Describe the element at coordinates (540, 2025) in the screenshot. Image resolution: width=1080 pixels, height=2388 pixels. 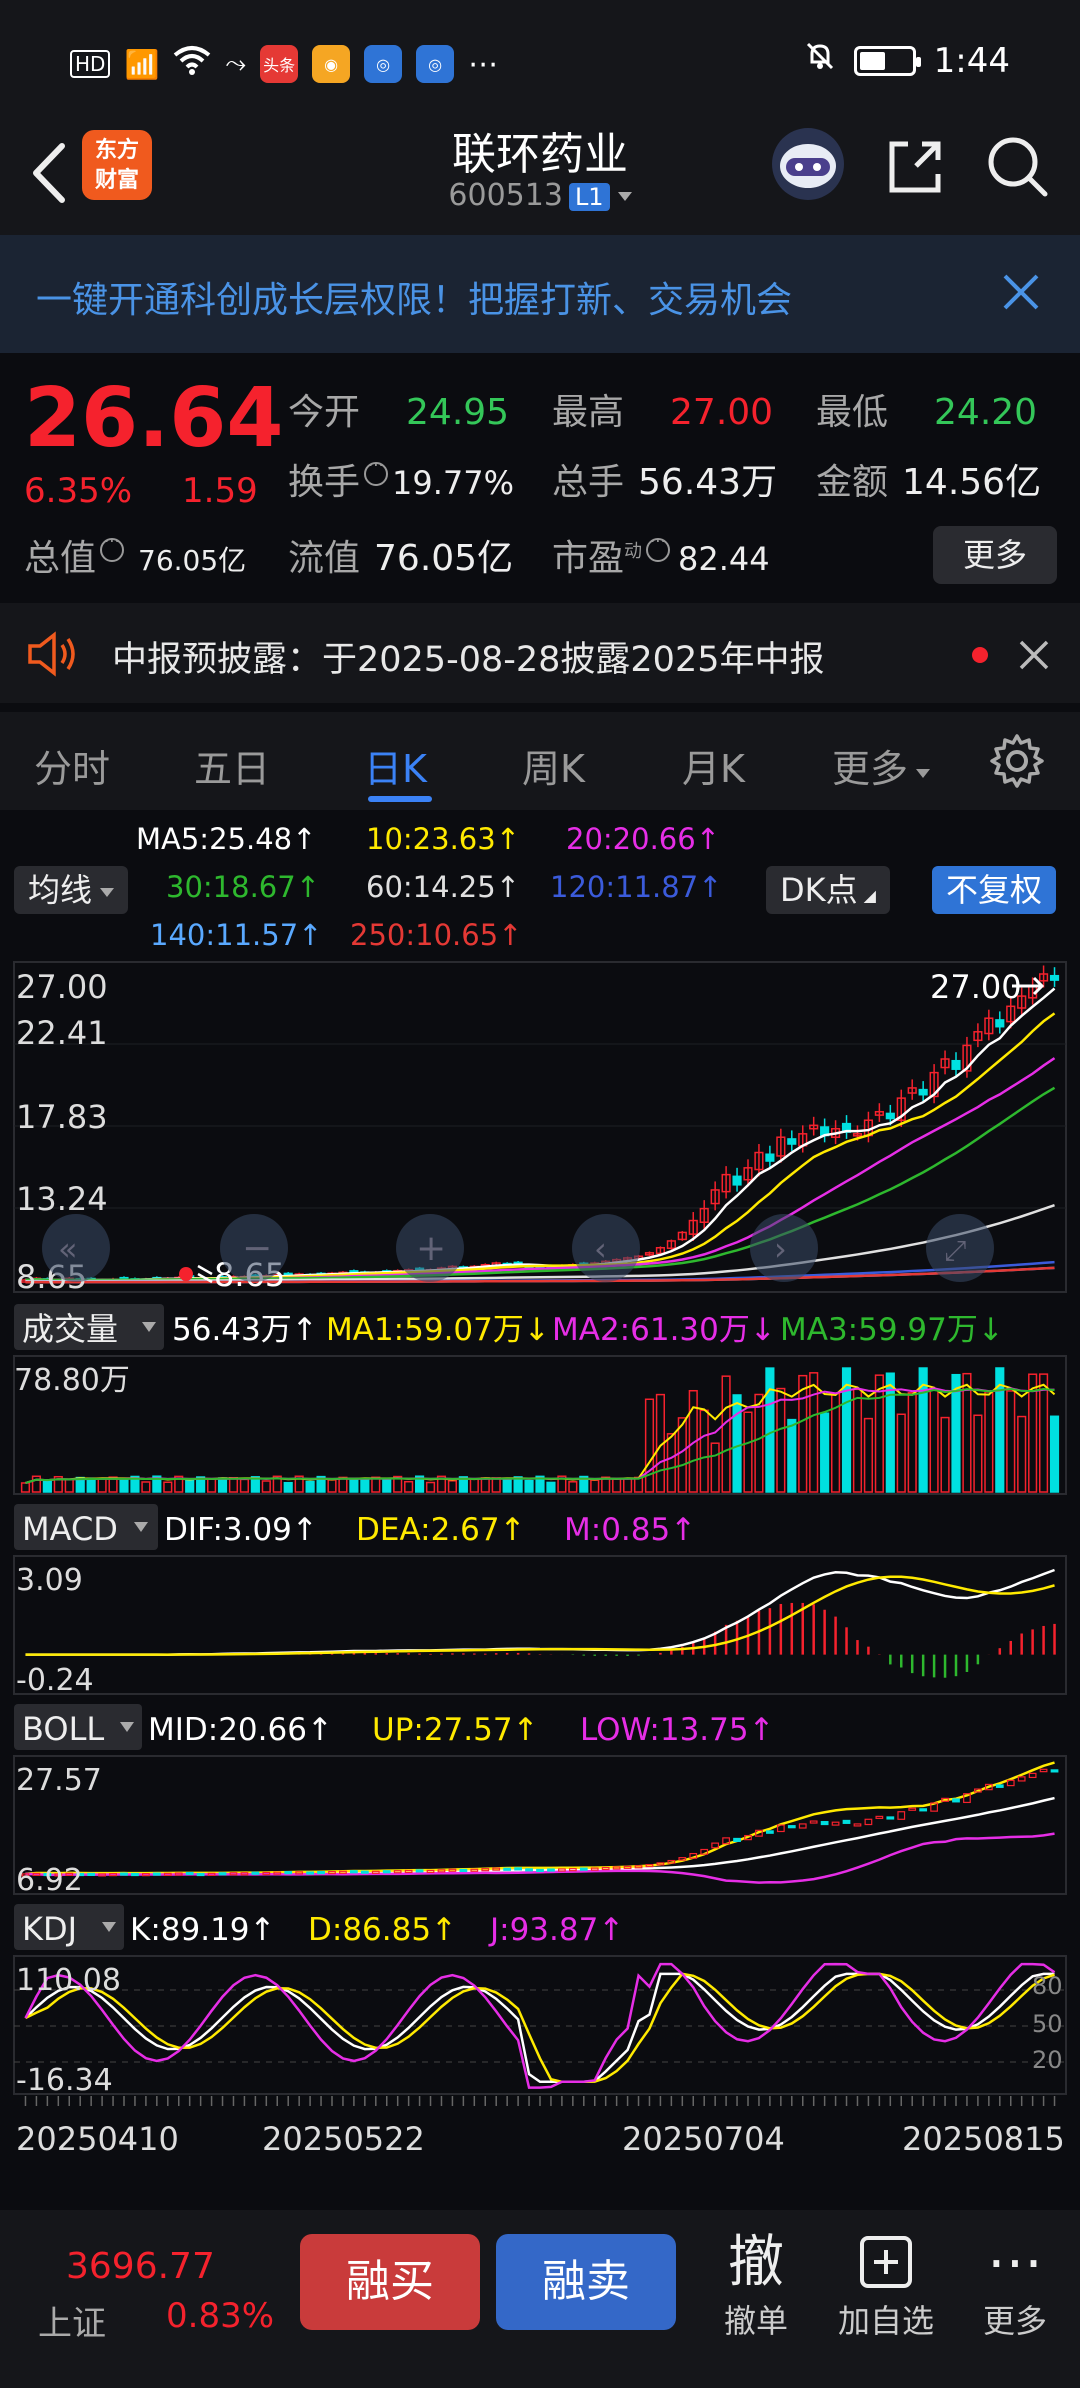
I see `kdj-j-line` at that location.